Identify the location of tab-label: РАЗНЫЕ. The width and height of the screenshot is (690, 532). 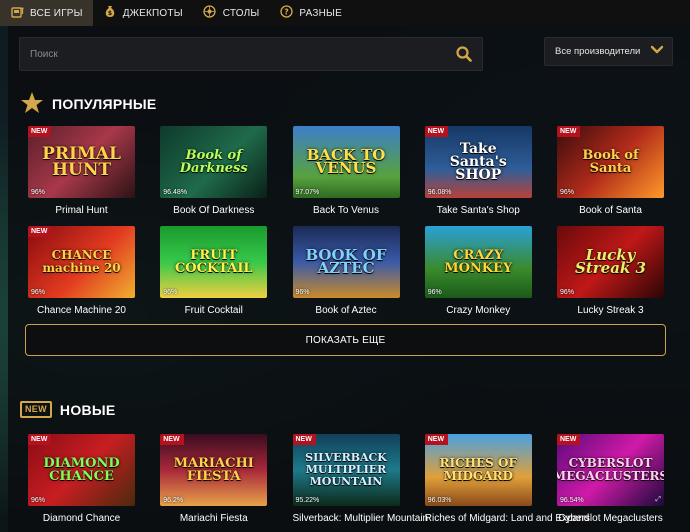
(320, 13).